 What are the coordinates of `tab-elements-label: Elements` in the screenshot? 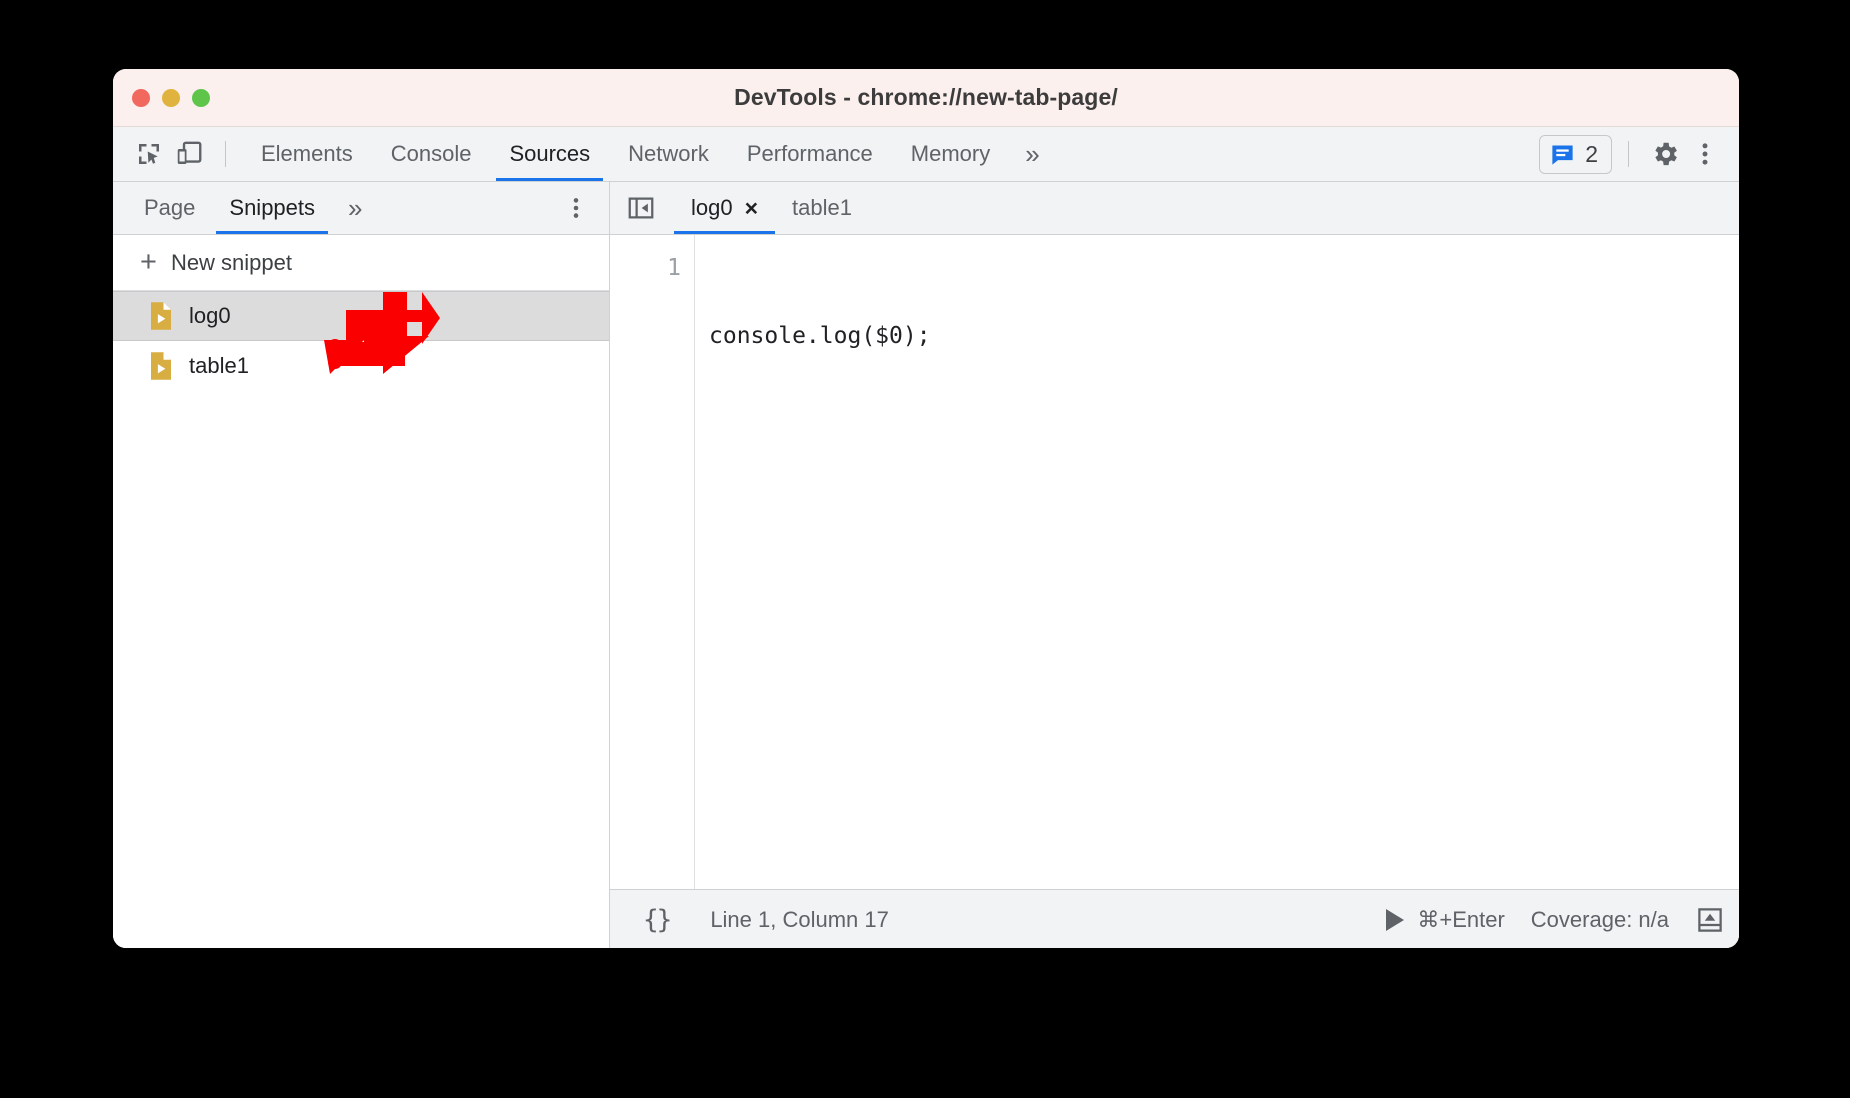 It's located at (307, 153).